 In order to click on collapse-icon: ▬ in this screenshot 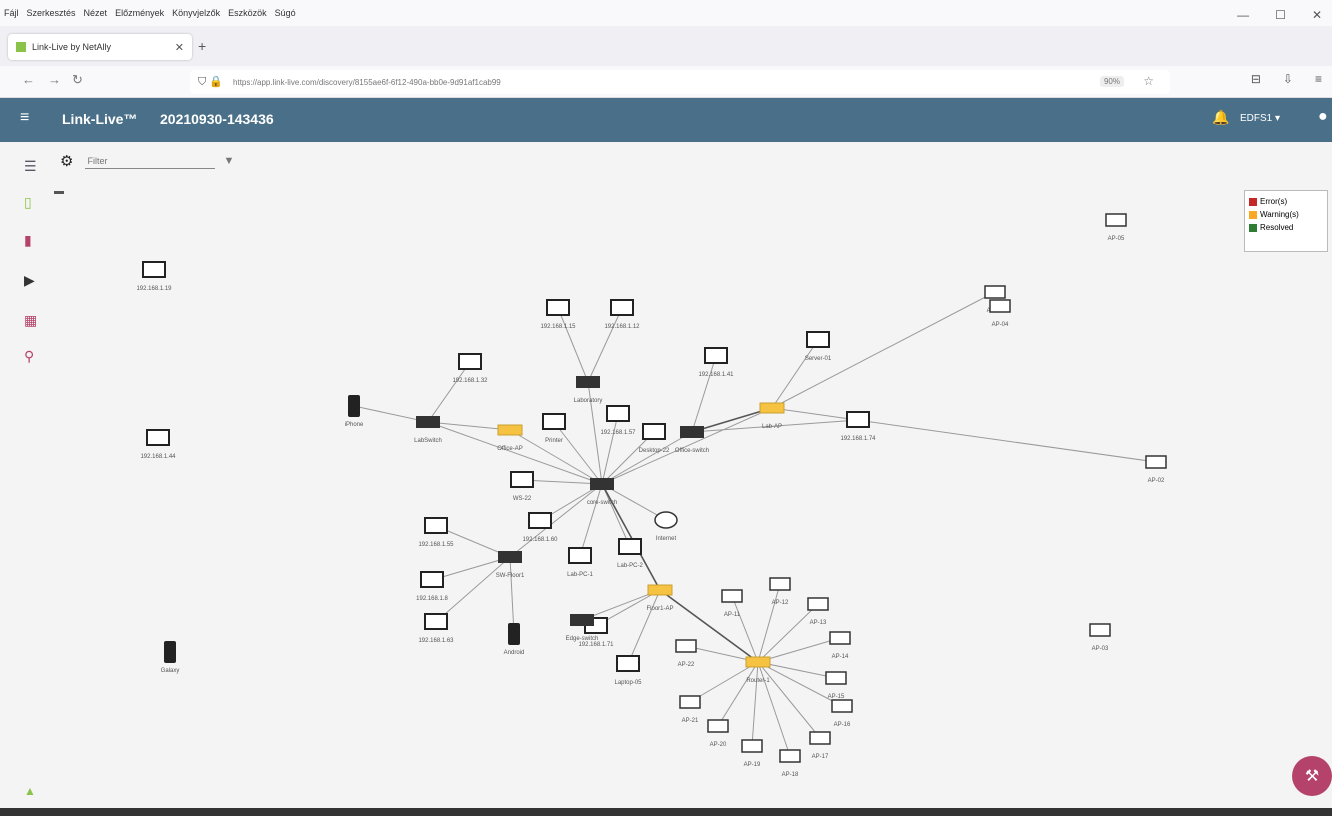, I will do `click(59, 191)`.